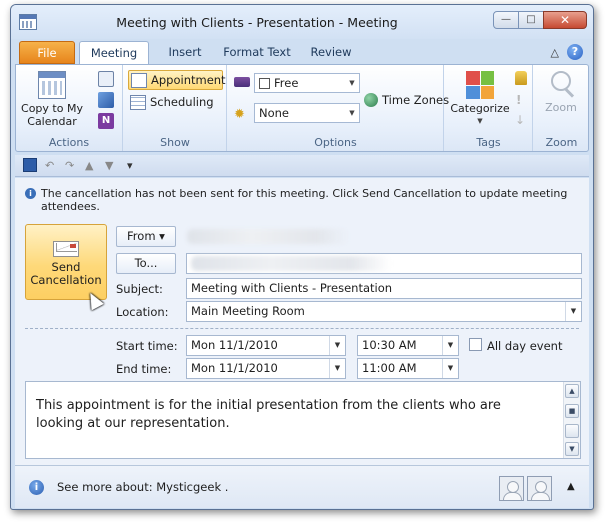  Describe the element at coordinates (274, 113) in the screenshot. I see `reminder-value: None` at that location.